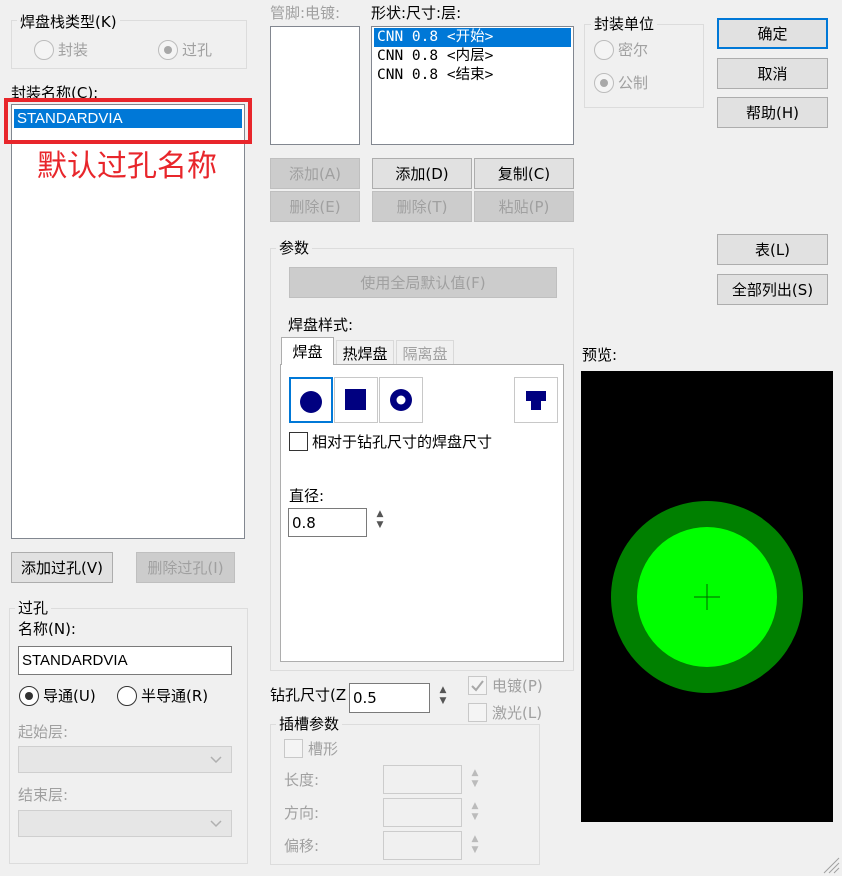  Describe the element at coordinates (69, 696) in the screenshot. I see `radio-through-label: 导通(U)` at that location.